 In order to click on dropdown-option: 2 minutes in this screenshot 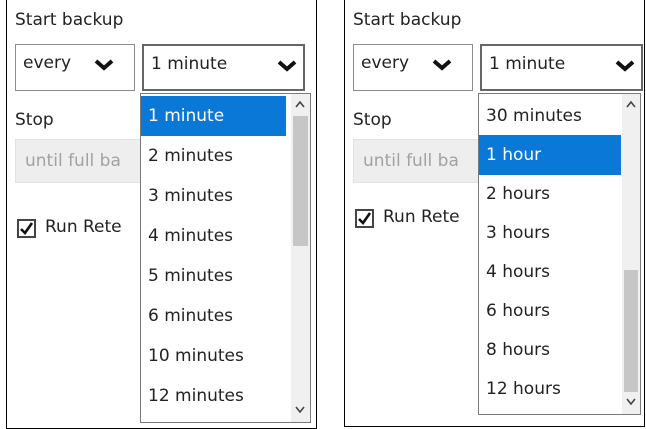, I will do `click(213, 156)`.